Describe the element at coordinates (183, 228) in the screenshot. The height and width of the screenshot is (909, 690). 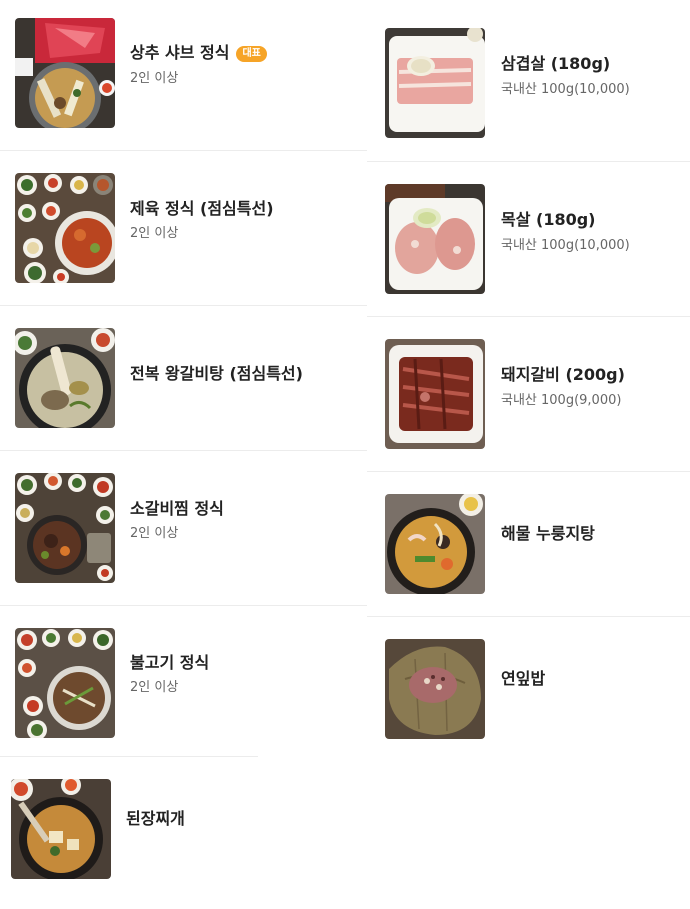
I see `menu-item-jeyuk-set: 제육 정식 (점심특선) 2인 이상` at that location.